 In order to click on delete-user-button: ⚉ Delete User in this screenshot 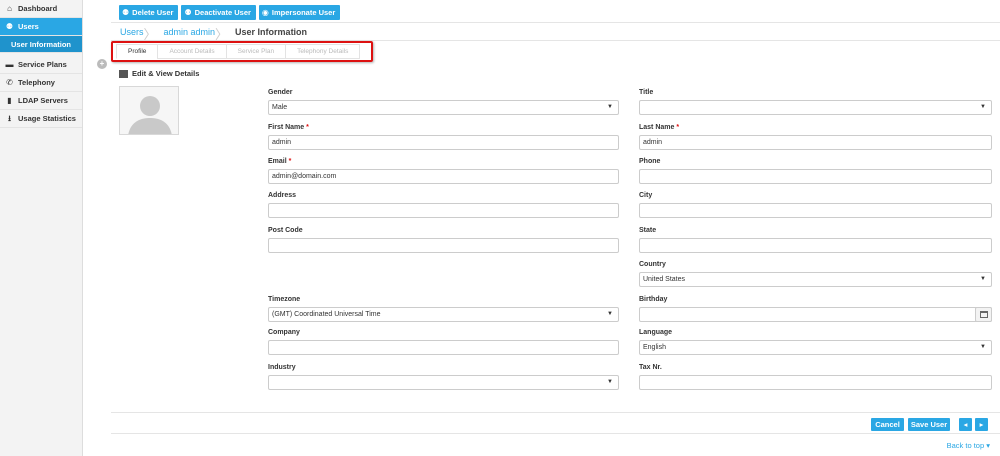, I will do `click(149, 12)`.